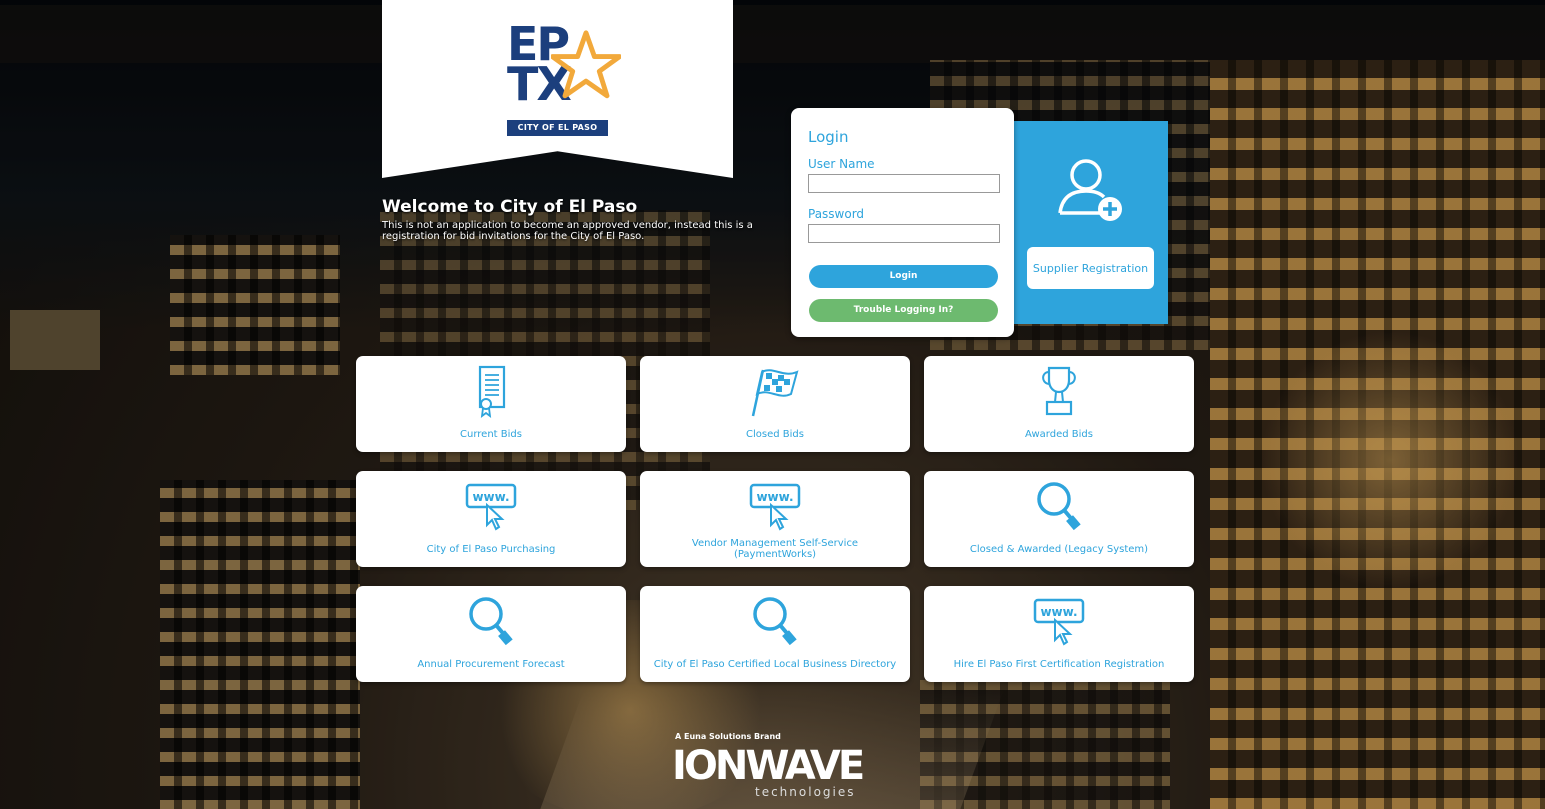 Image resolution: width=1545 pixels, height=809 pixels. I want to click on tile-current-bids: Current Bids, so click(491, 404).